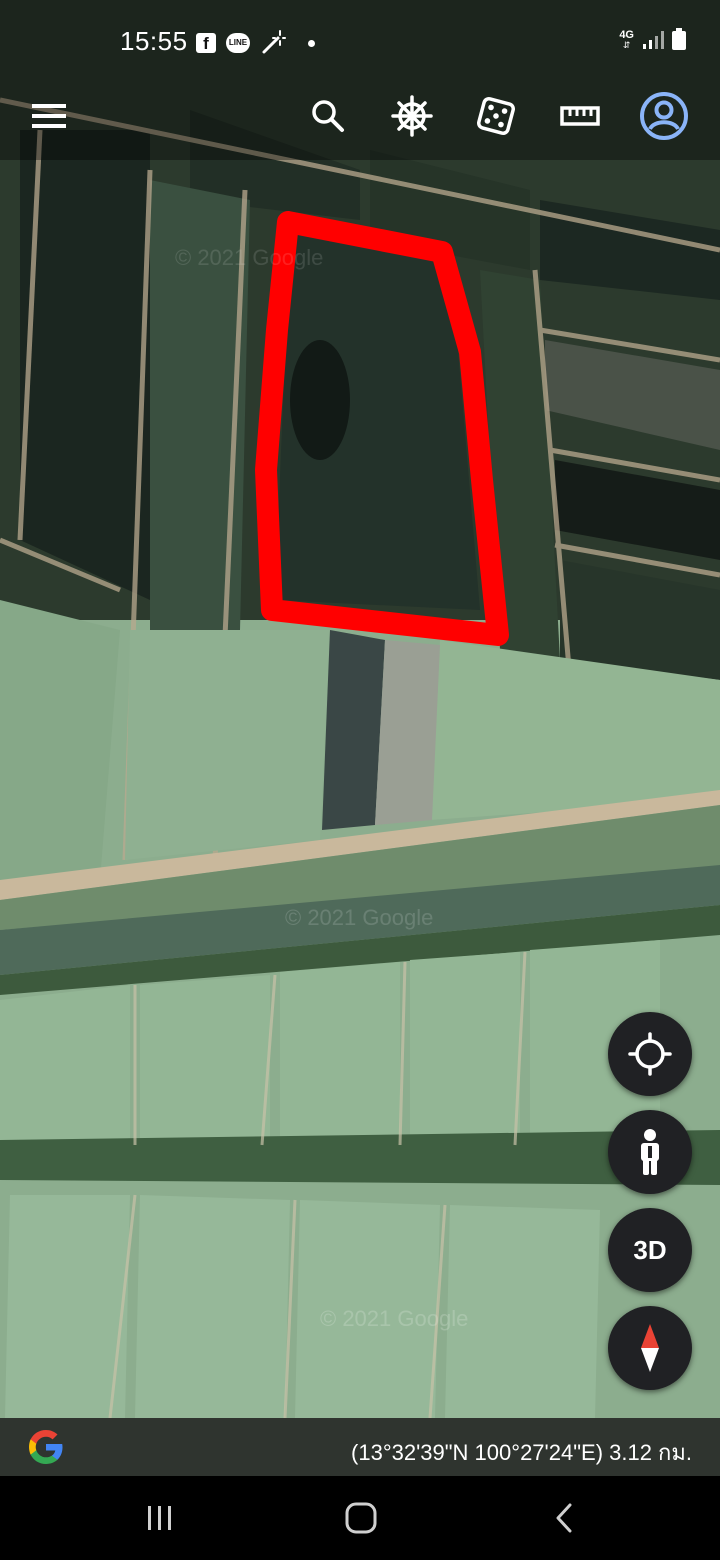  Describe the element at coordinates (238, 43) in the screenshot. I see `line-icon: LINE` at that location.